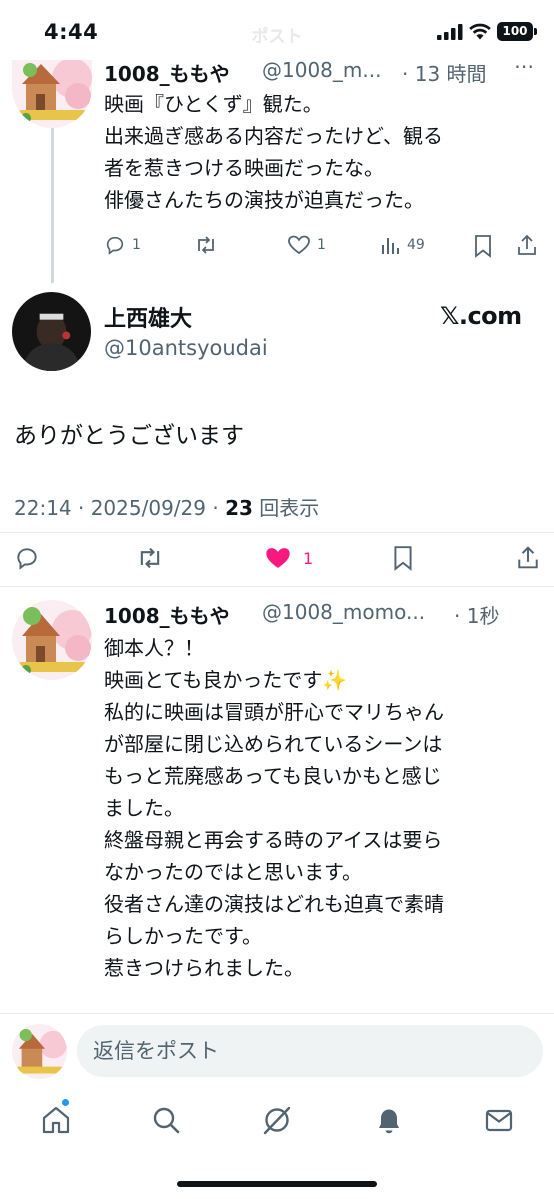 The height and width of the screenshot is (1199, 554). What do you see at coordinates (274, 904) in the screenshot?
I see `tweet-line: 役者さん達の演技はどれも迫真で素晴` at bounding box center [274, 904].